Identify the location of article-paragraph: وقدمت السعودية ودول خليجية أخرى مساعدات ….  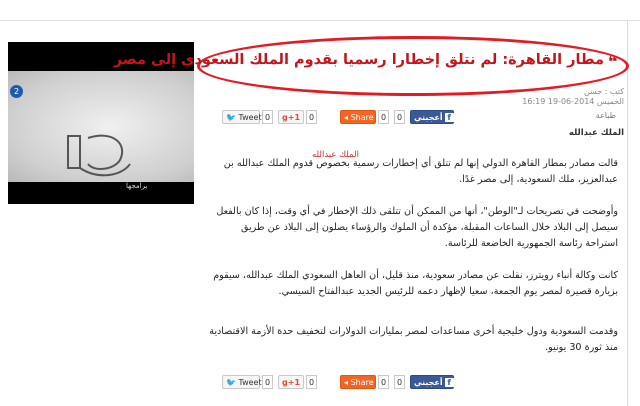
(413, 339).